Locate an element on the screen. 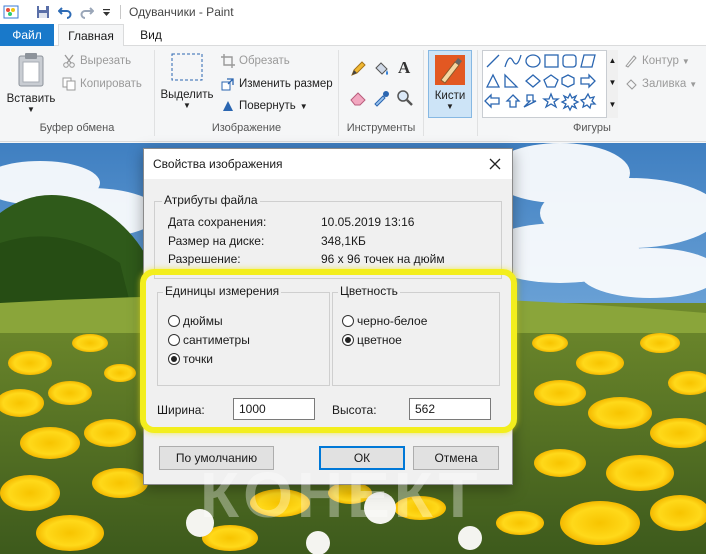 The image size is (706, 554). fill-dropdown-icon: ▼ is located at coordinates (693, 84).